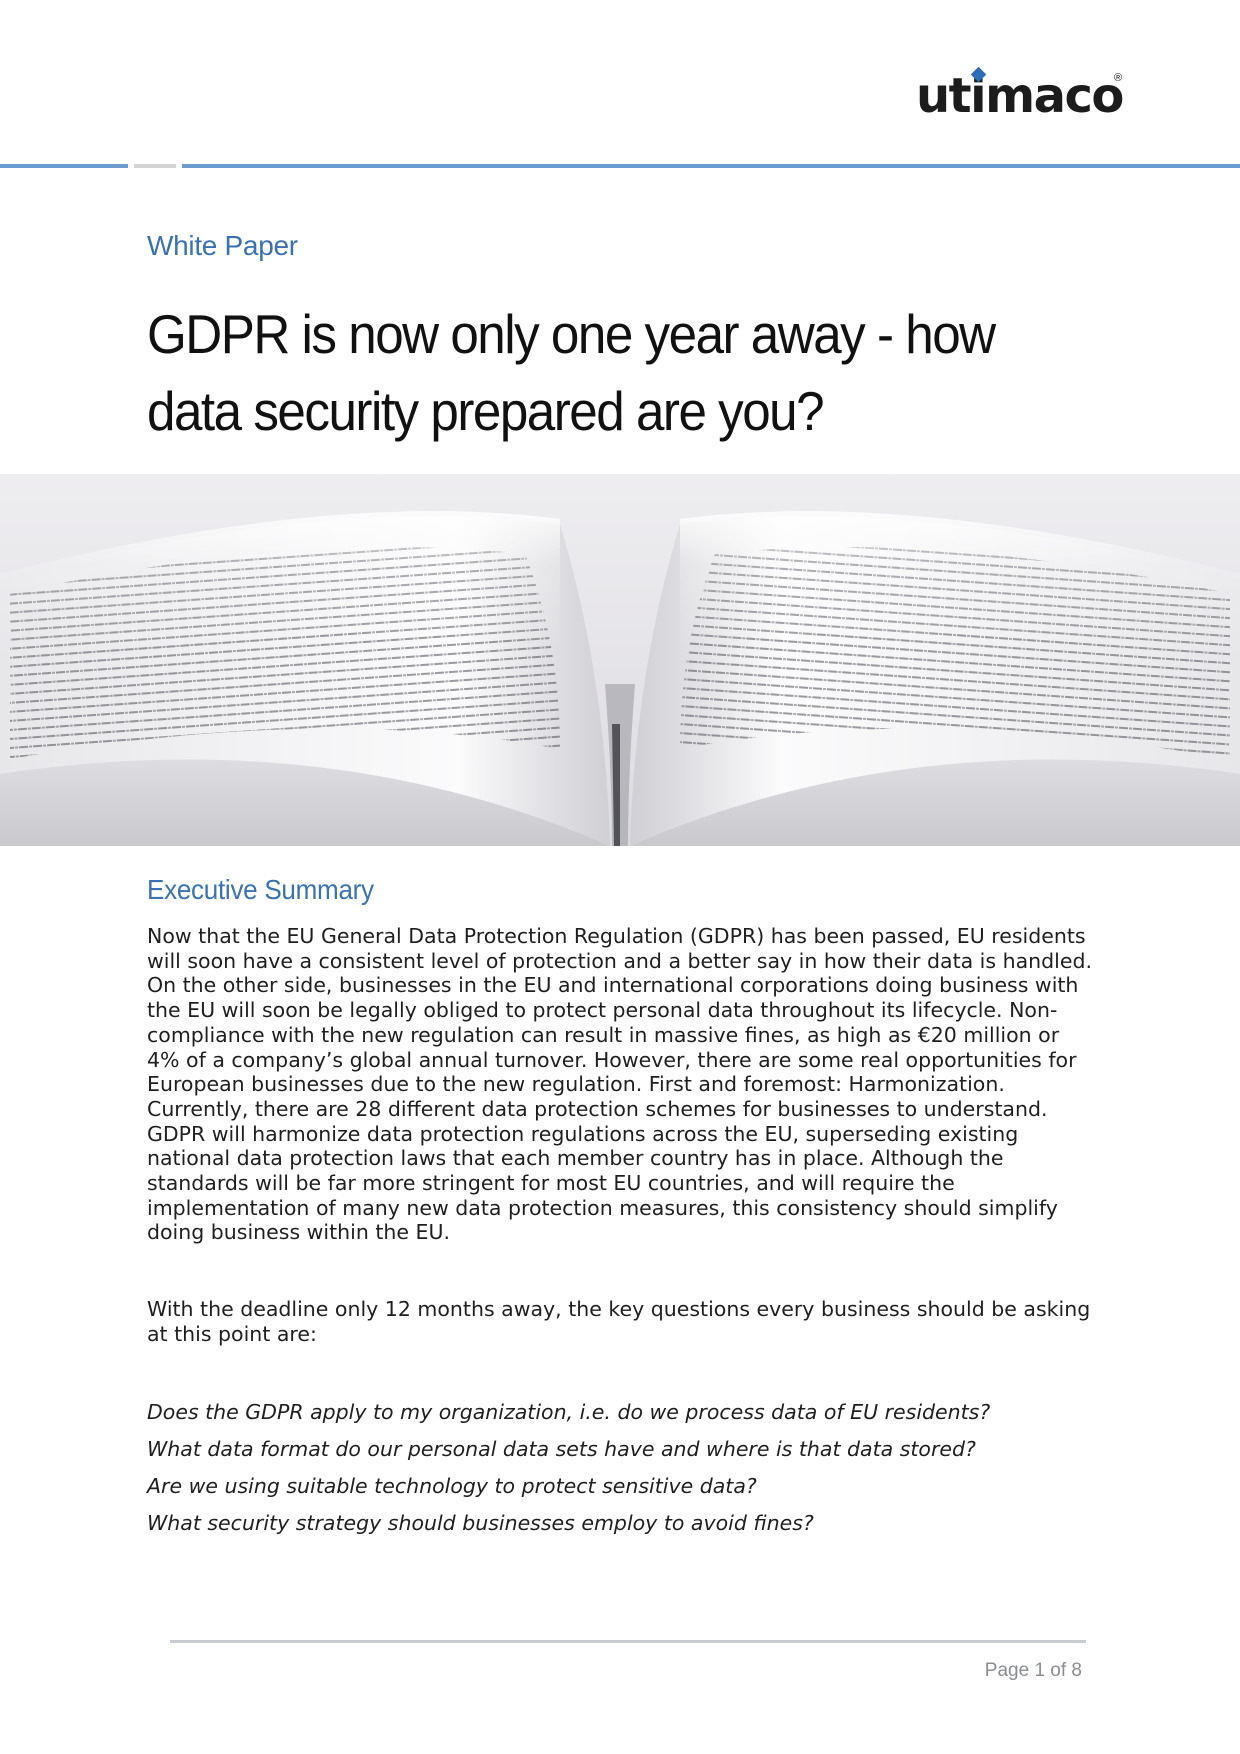 This screenshot has height=1754, width=1240. I want to click on header-divider-right, so click(711, 166).